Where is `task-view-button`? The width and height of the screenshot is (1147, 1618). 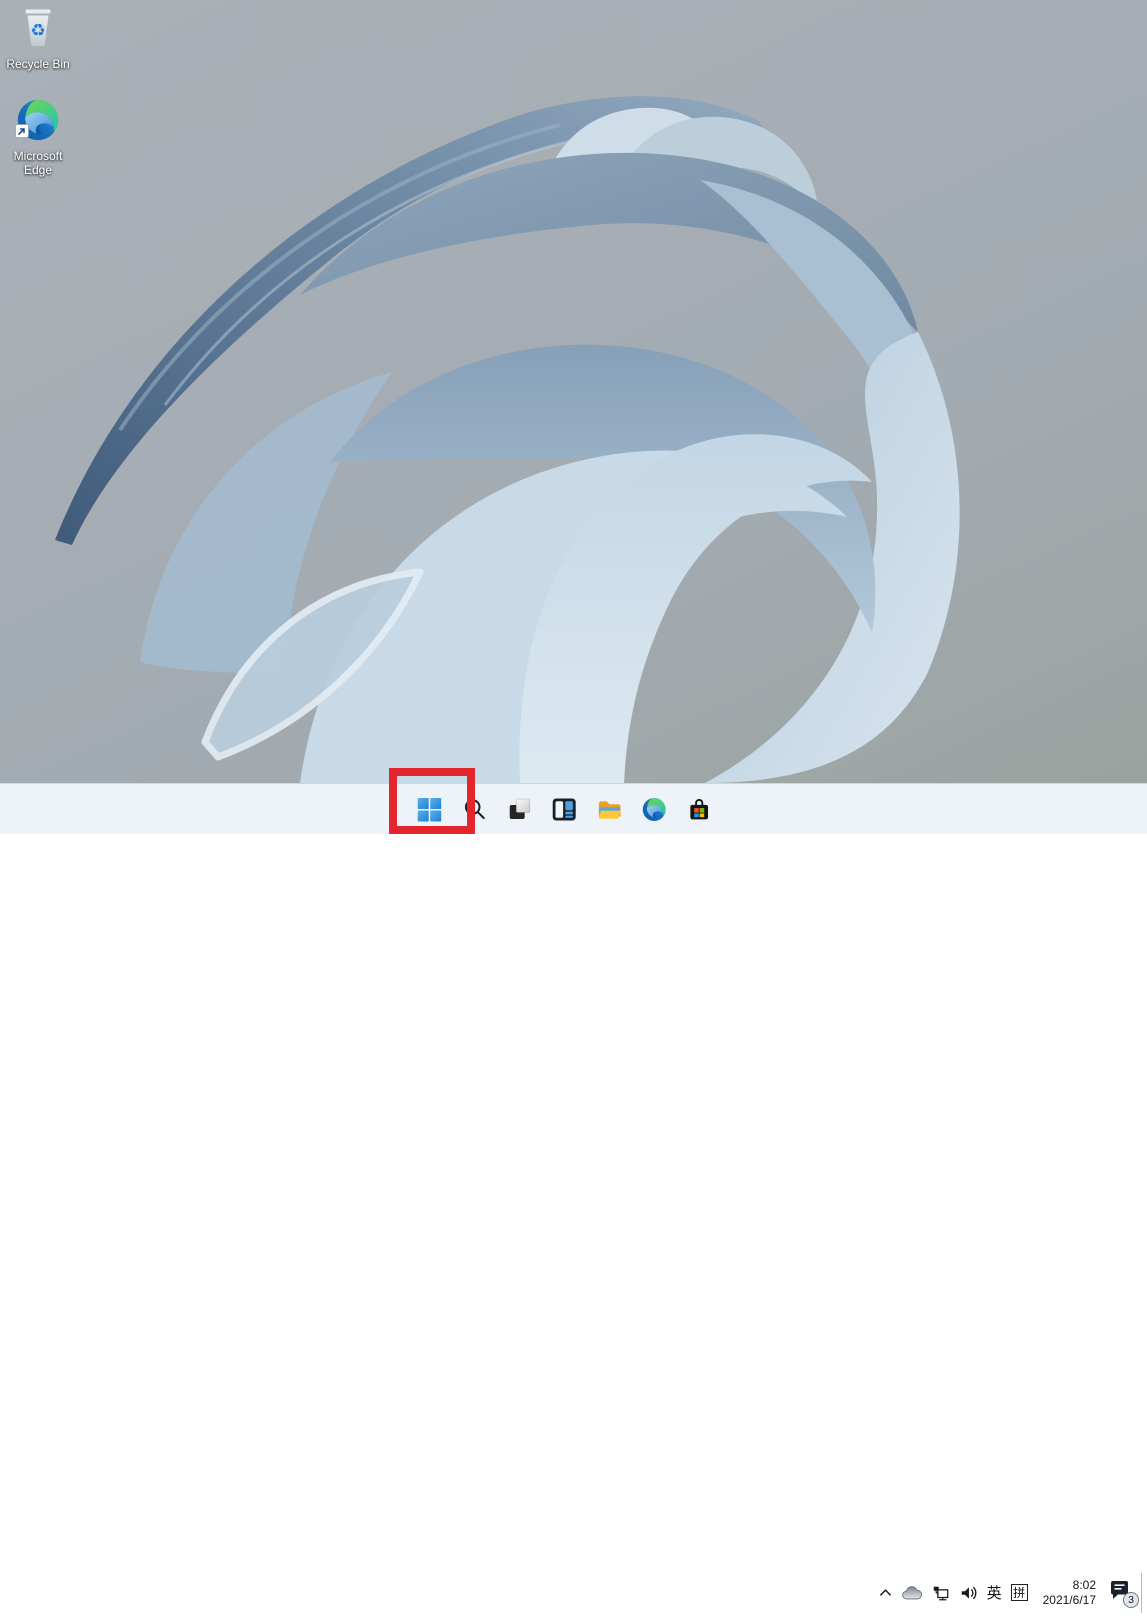
task-view-button is located at coordinates (519, 809).